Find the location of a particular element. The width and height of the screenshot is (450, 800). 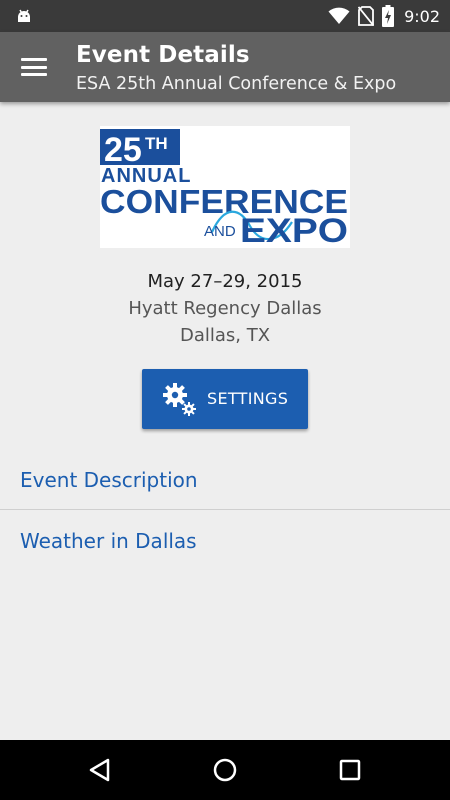

settings-button-label: SETTINGS is located at coordinates (248, 398).